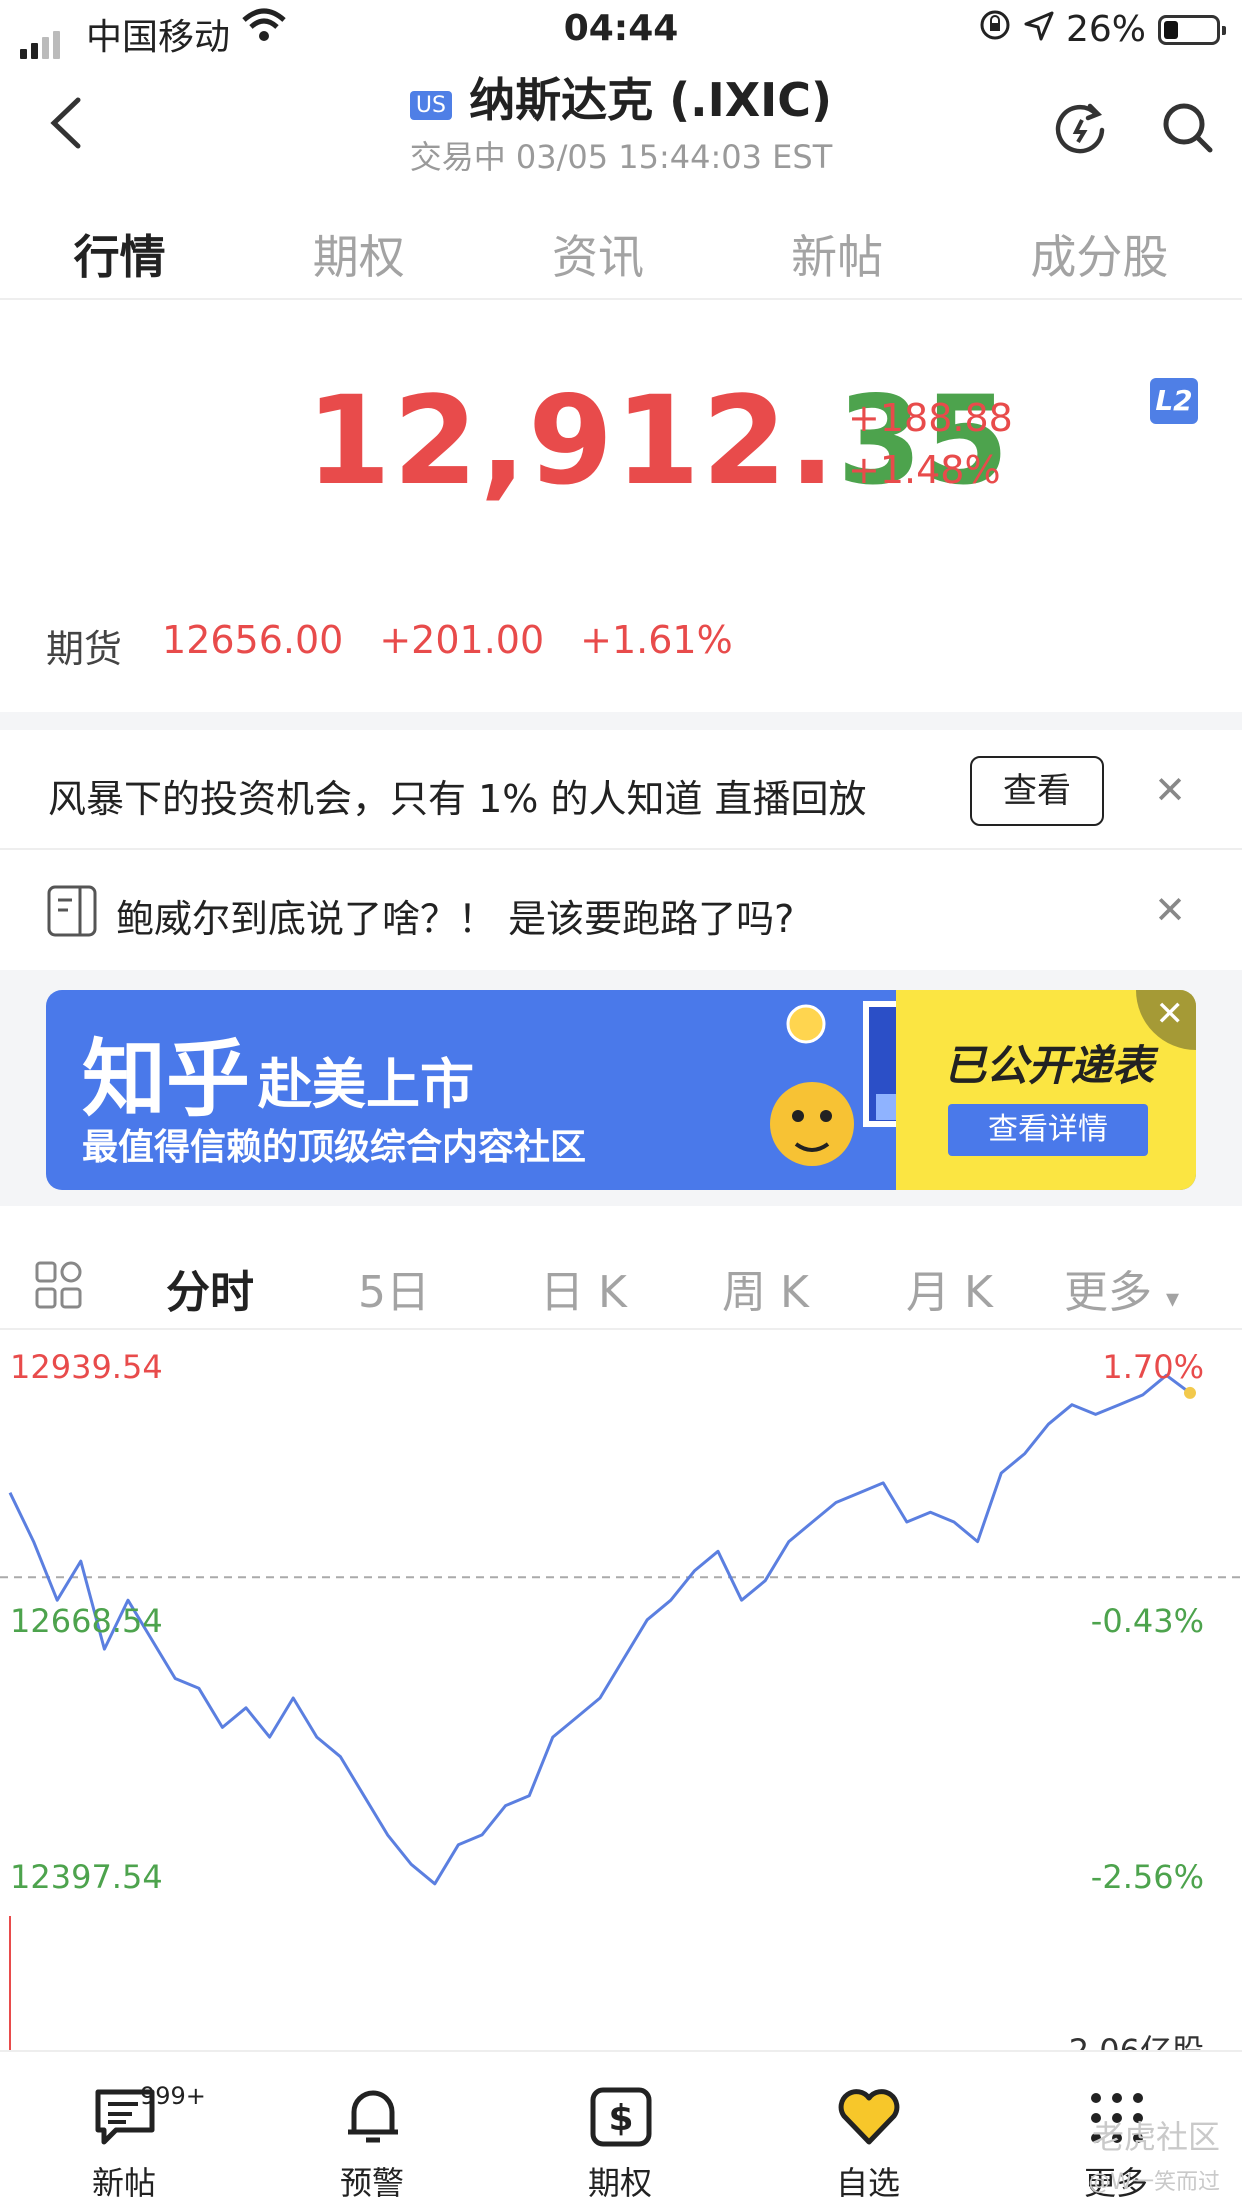 The image size is (1242, 2208). I want to click on futures-row: 期货 12656.00 +201.00 +1.61%, so click(389, 645).